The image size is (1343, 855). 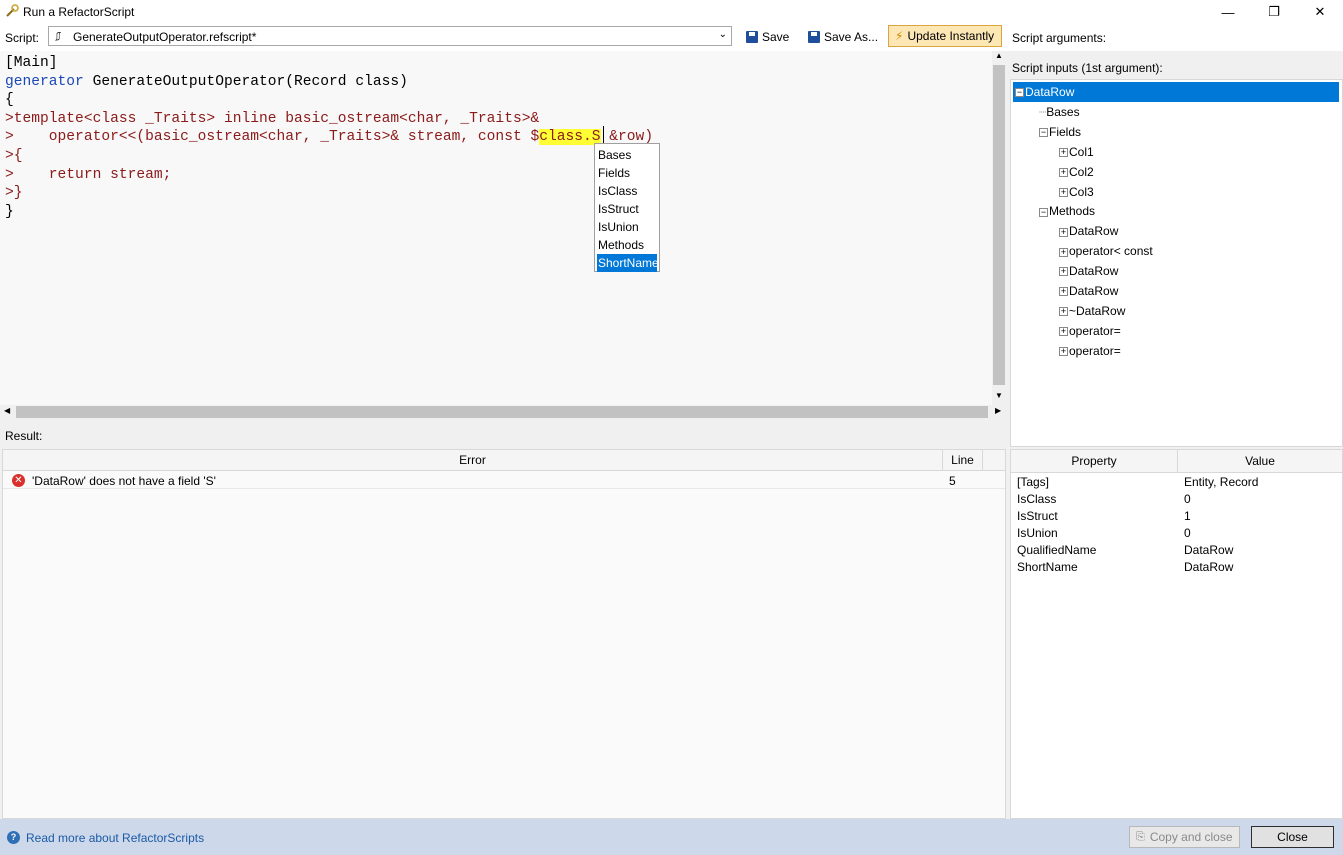 I want to click on property-name: IsUnion, so click(x=1037, y=533).